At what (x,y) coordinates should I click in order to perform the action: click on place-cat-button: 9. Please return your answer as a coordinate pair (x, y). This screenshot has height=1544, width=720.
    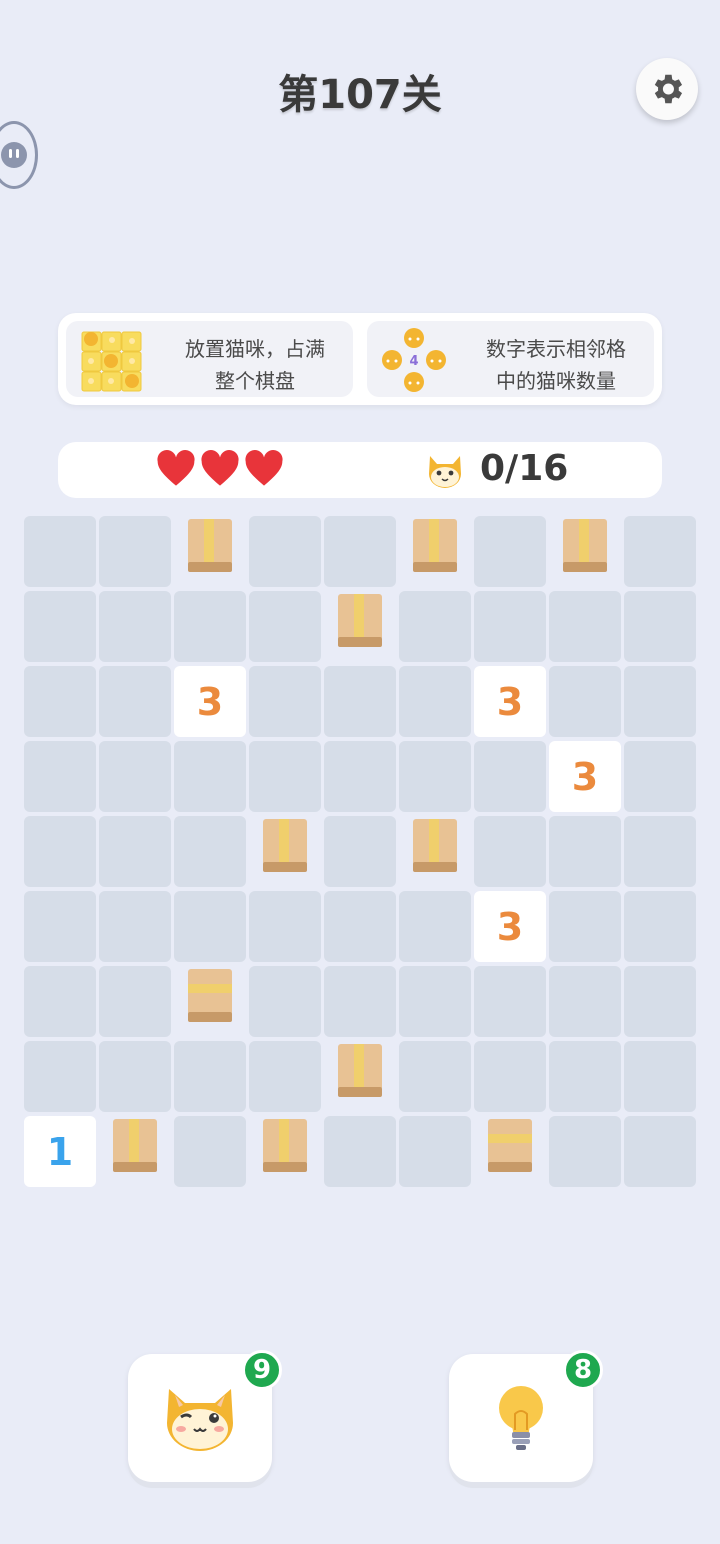
    Looking at the image, I should click on (205, 1416).